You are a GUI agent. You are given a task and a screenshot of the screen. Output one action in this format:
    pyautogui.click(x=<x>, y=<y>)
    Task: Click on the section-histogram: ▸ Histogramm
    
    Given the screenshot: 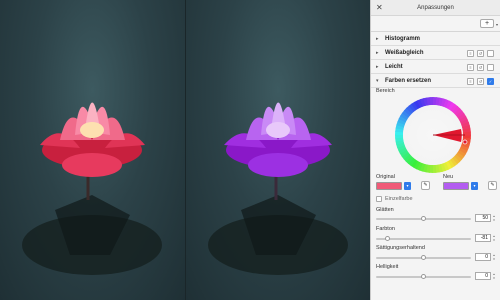 What is the action you would take?
    pyautogui.click(x=435, y=39)
    